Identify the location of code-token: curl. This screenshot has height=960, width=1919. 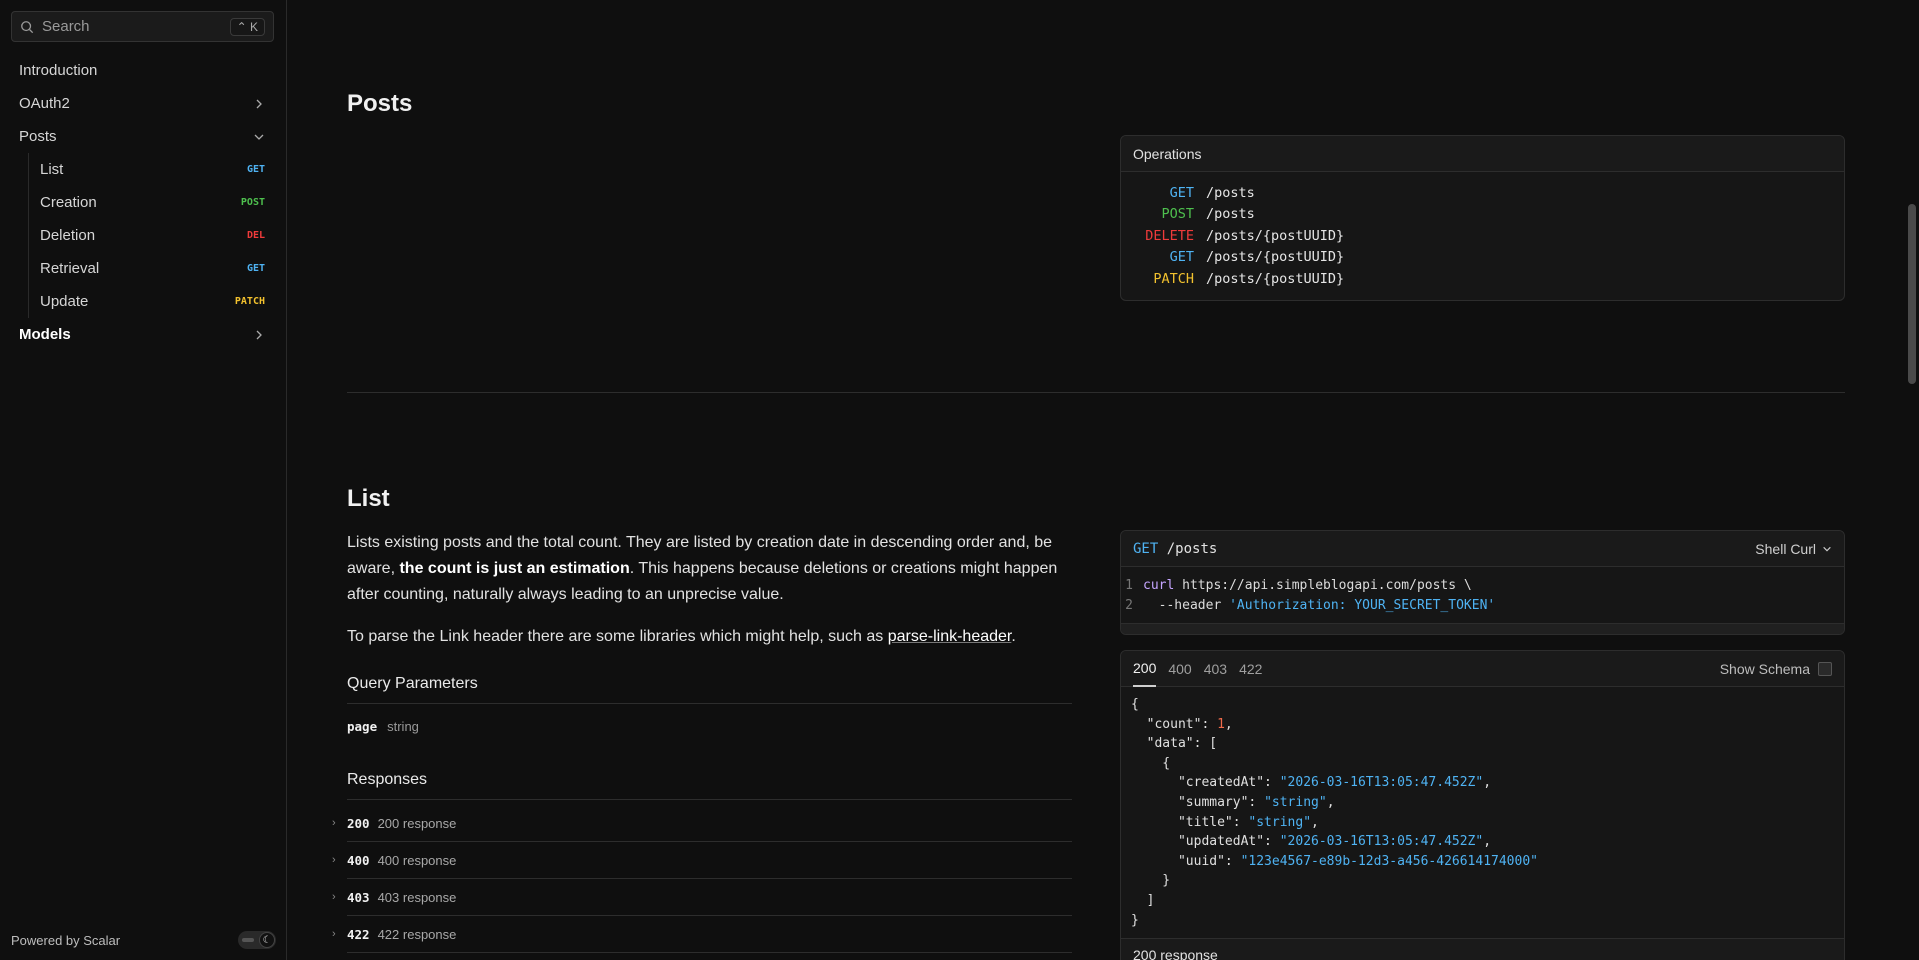
(1159, 585).